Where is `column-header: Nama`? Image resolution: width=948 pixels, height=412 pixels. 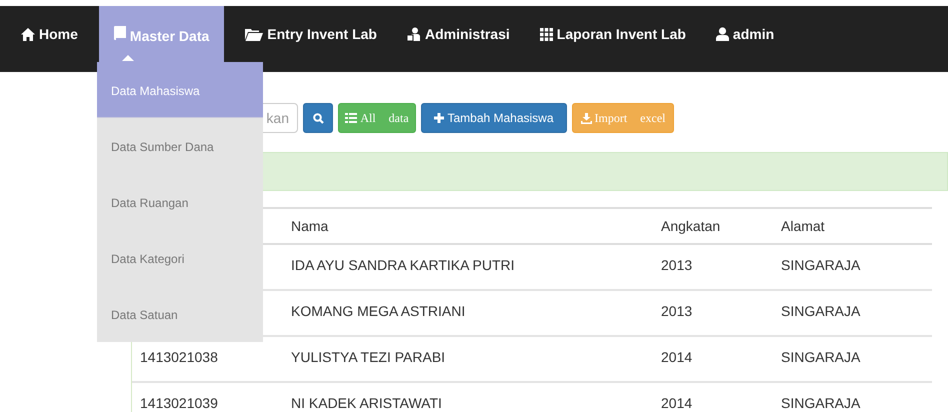 column-header: Nama is located at coordinates (309, 226).